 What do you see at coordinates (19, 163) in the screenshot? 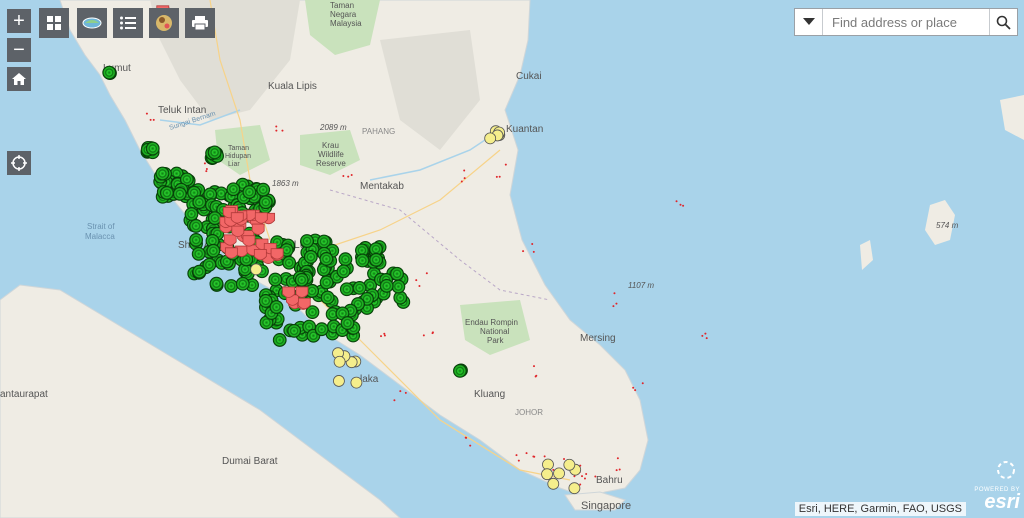
I see `locate-button` at bounding box center [19, 163].